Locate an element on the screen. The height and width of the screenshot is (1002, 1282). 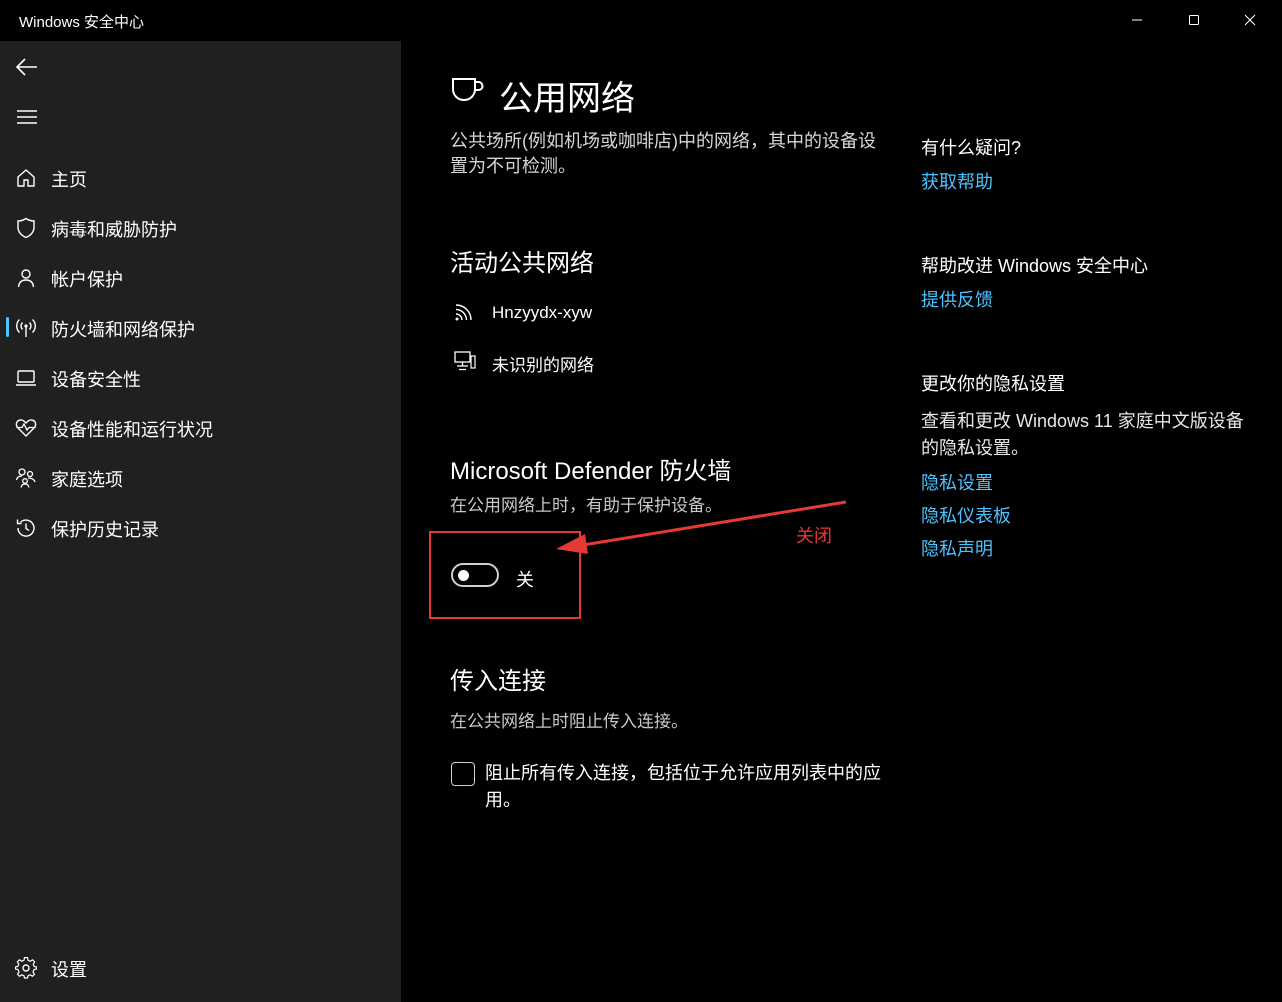
sidebar-item-label: 帐户保护 is located at coordinates (87, 280).